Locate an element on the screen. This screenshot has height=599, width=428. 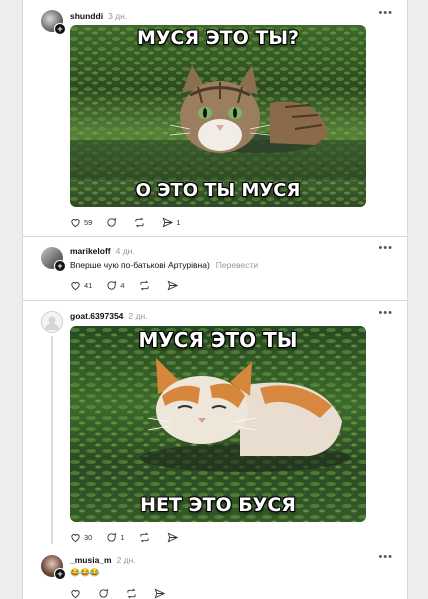
post-text: 😂😂😂 is located at coordinates (85, 572).